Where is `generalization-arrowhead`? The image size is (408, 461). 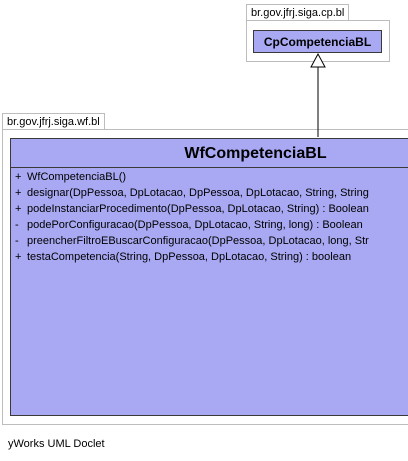
generalization-arrowhead is located at coordinates (318, 60).